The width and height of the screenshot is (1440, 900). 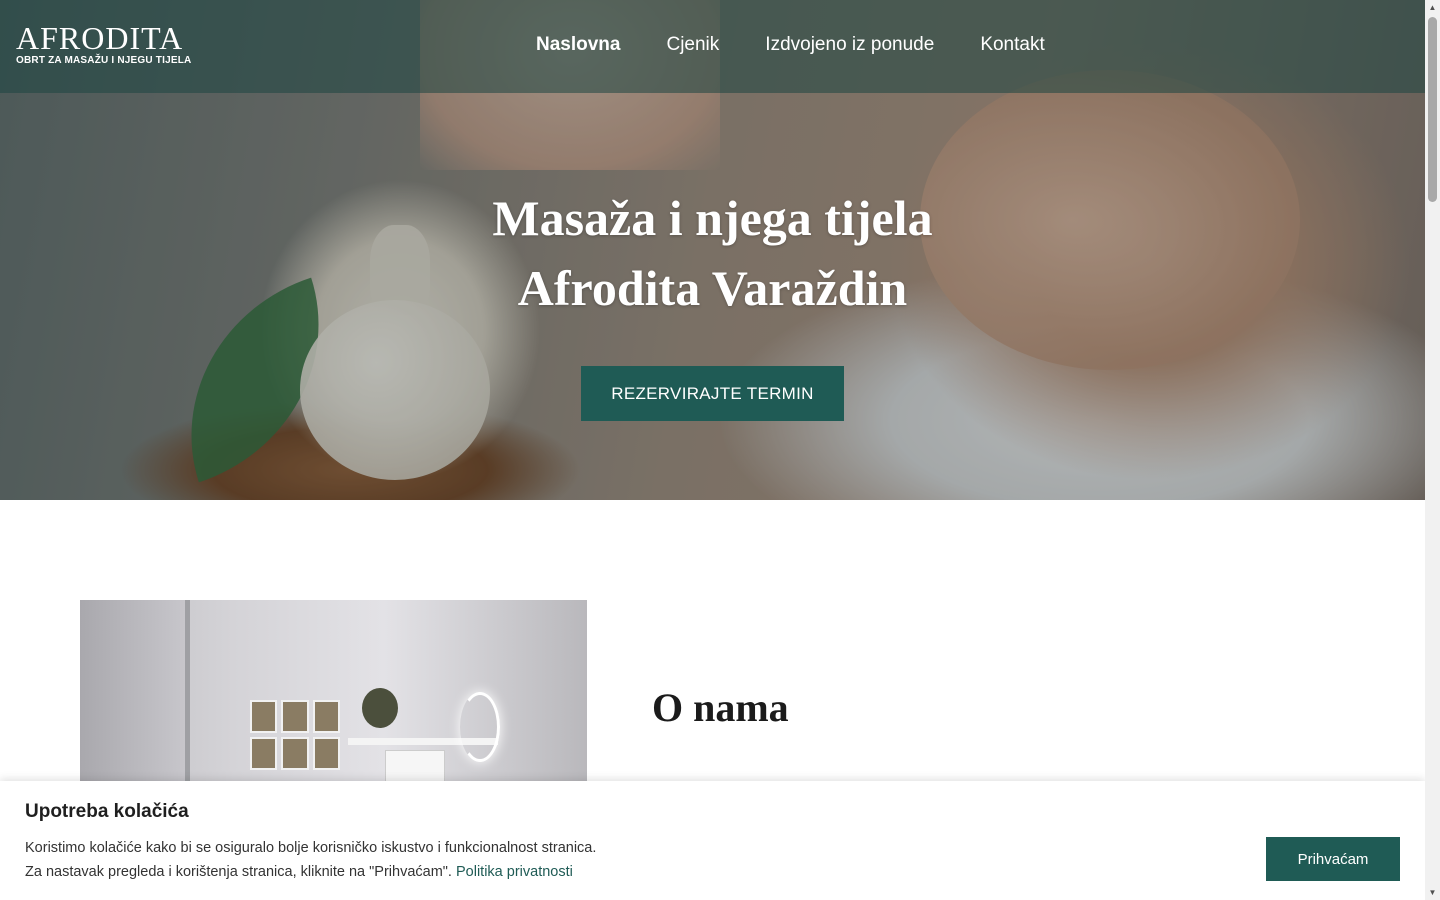 What do you see at coordinates (100, 38) in the screenshot?
I see `logo-name: AFRODITA` at bounding box center [100, 38].